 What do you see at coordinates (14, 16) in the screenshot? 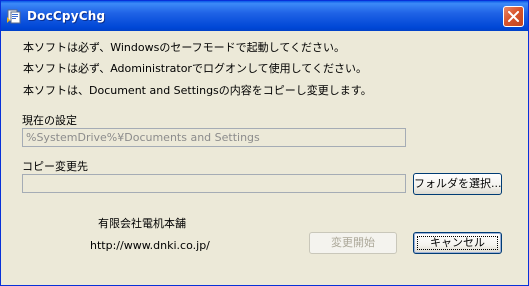
I see `app-icon` at bounding box center [14, 16].